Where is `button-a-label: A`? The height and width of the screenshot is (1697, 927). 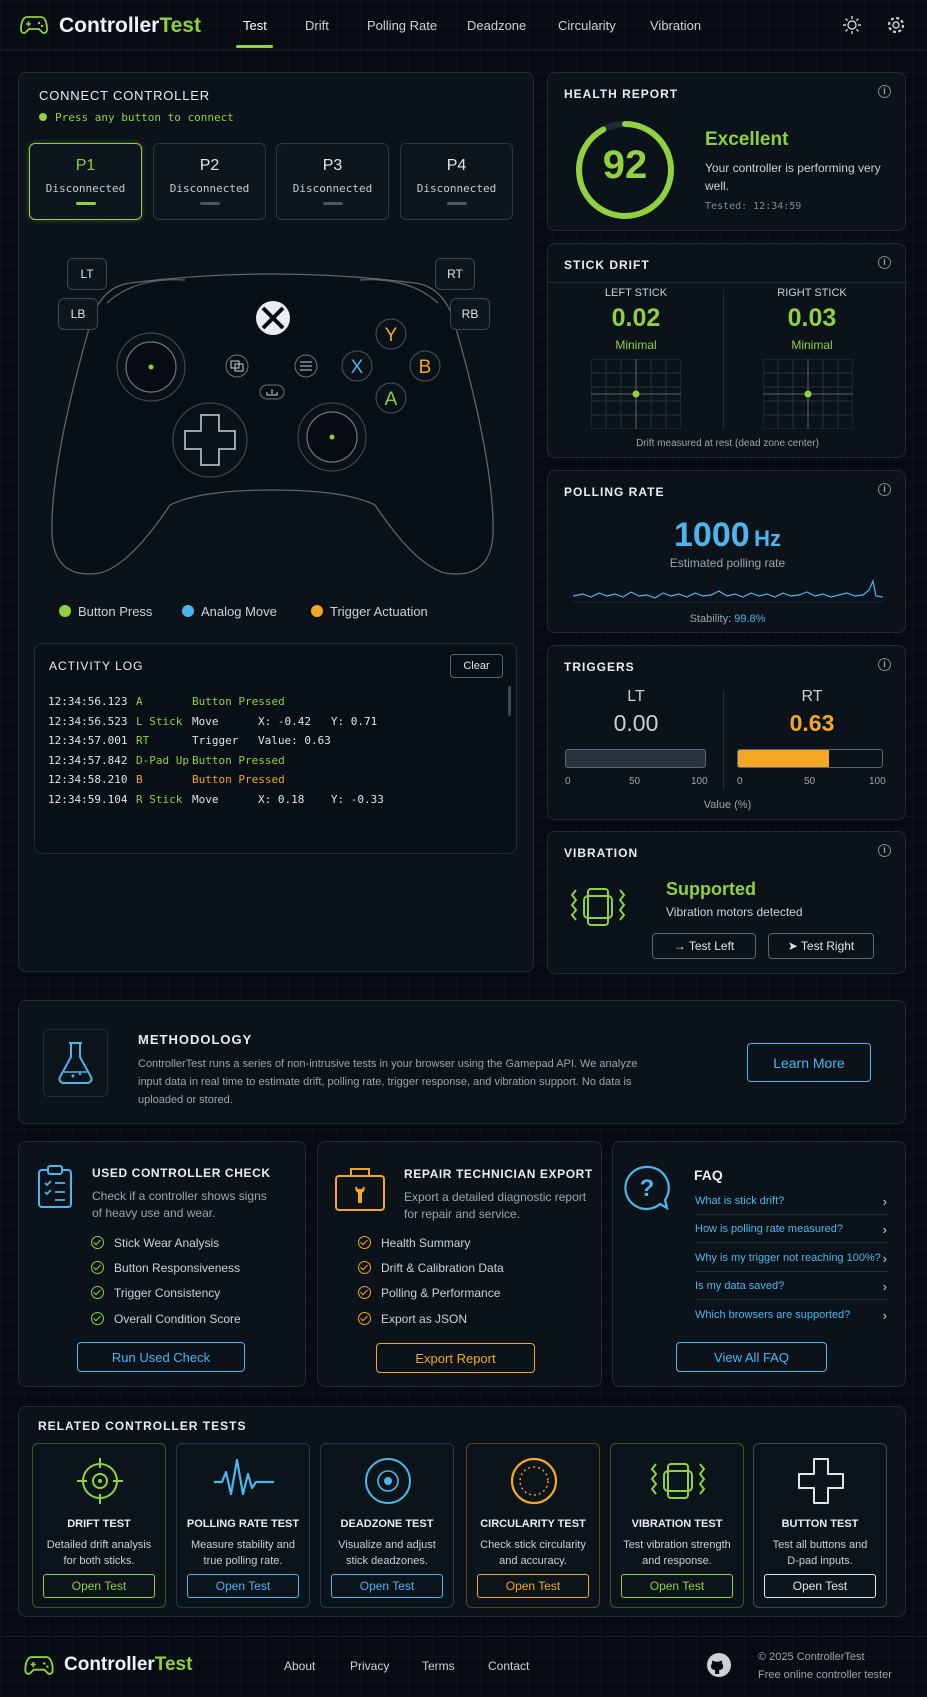
button-a-label: A is located at coordinates (391, 399).